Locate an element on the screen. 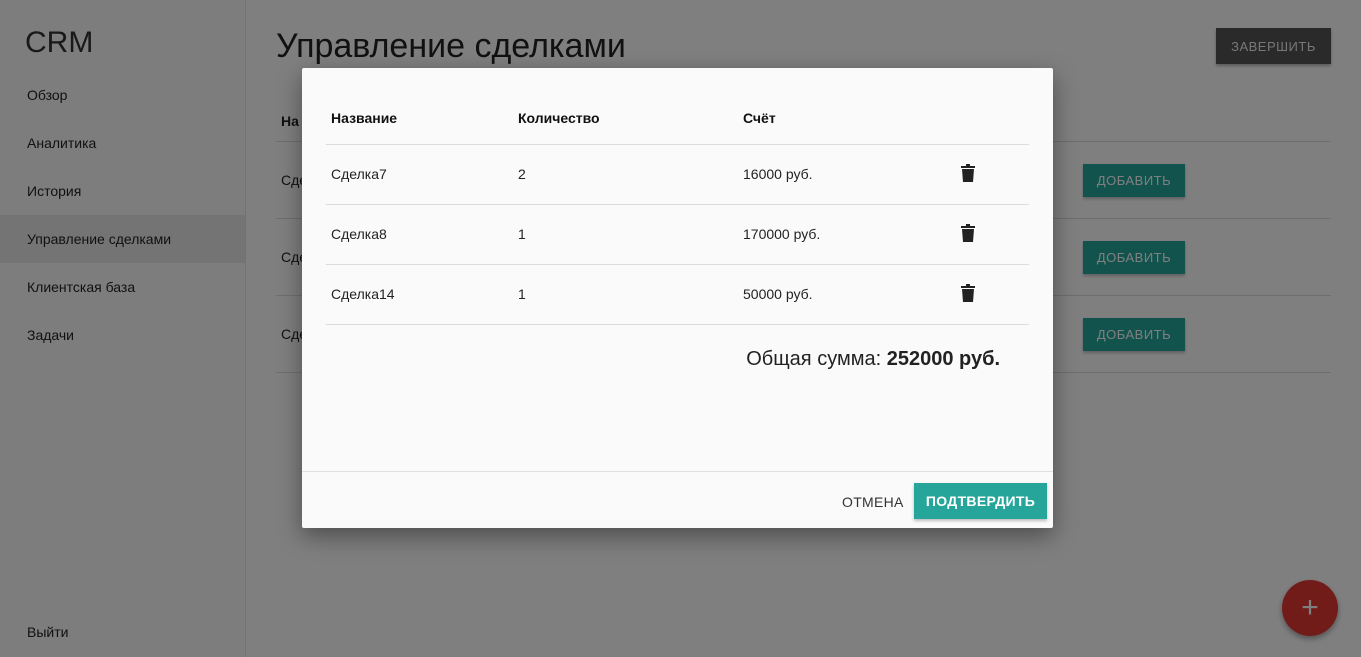 Image resolution: width=1361 pixels, height=657 pixels. modal-footer: ОТМЕНА ПОДТВЕРДИТЬ is located at coordinates (677, 499).